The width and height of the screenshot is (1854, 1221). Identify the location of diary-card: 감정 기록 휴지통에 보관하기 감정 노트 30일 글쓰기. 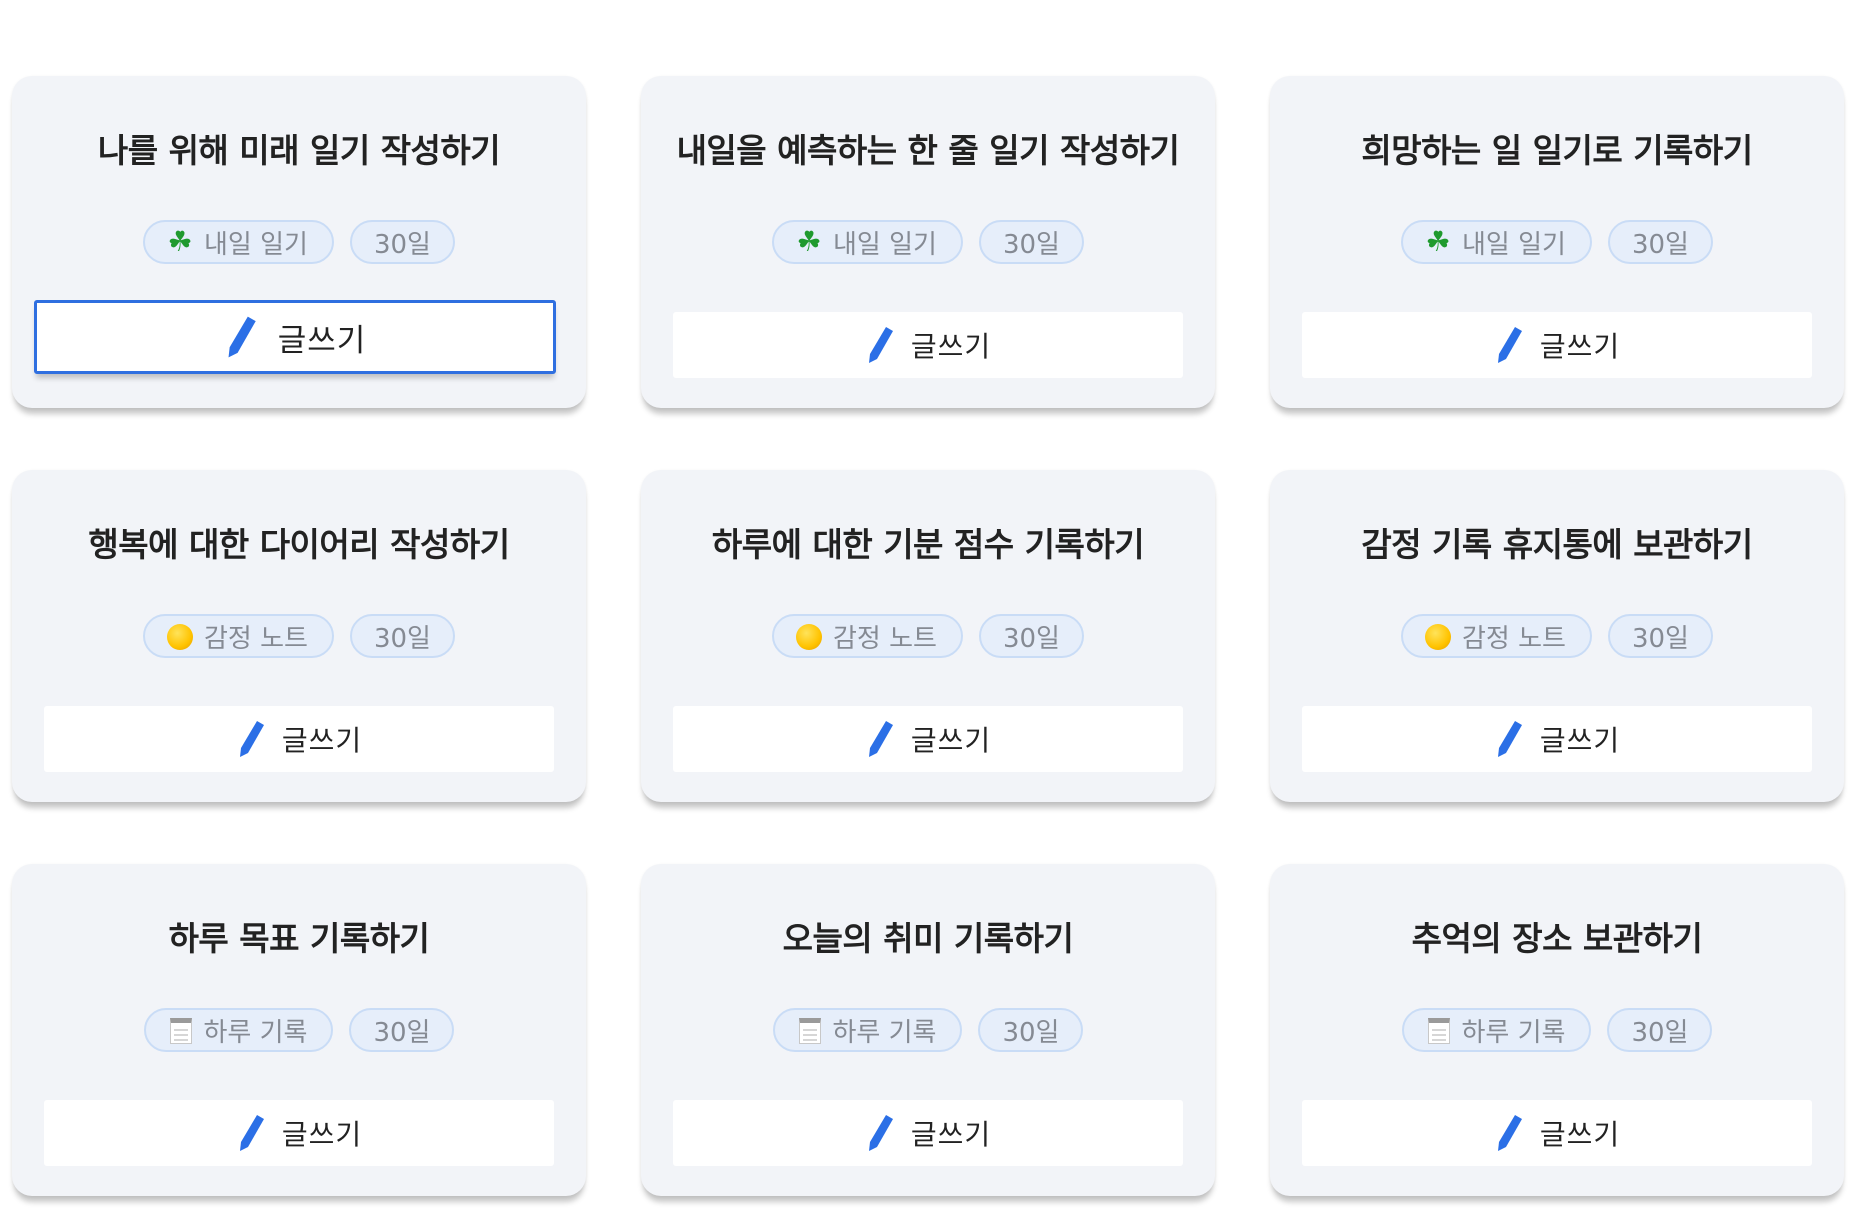
(1557, 636).